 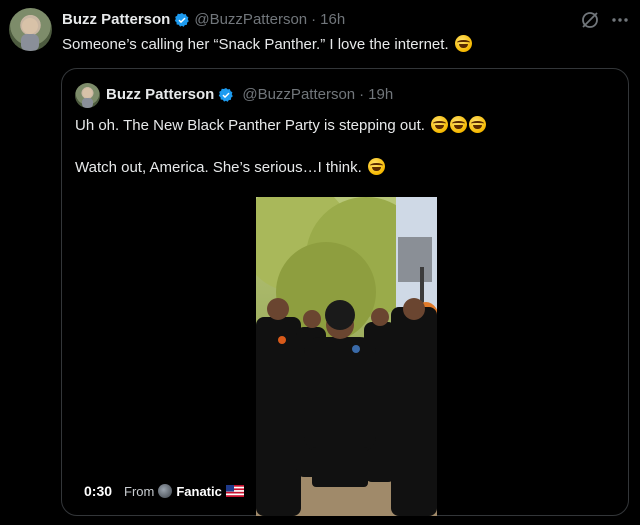 I want to click on more-options-icon, so click(x=620, y=20).